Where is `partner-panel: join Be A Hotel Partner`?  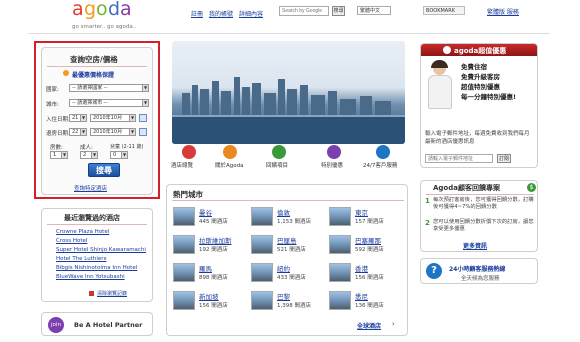 partner-panel: join Be A Hotel Partner is located at coordinates (97, 324).